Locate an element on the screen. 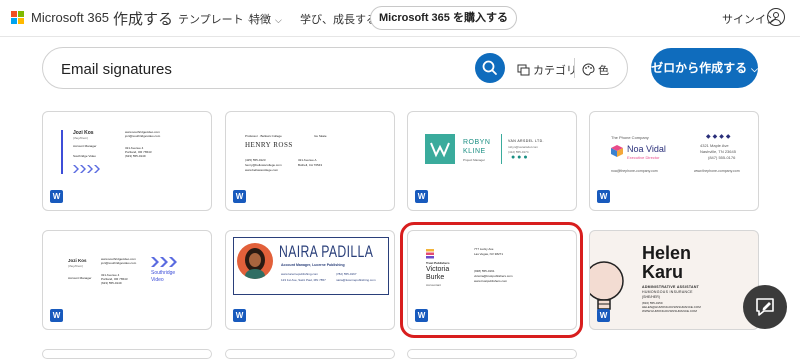 The height and width of the screenshot is (359, 800). card-tag: Ice Skate is located at coordinates (320, 136).